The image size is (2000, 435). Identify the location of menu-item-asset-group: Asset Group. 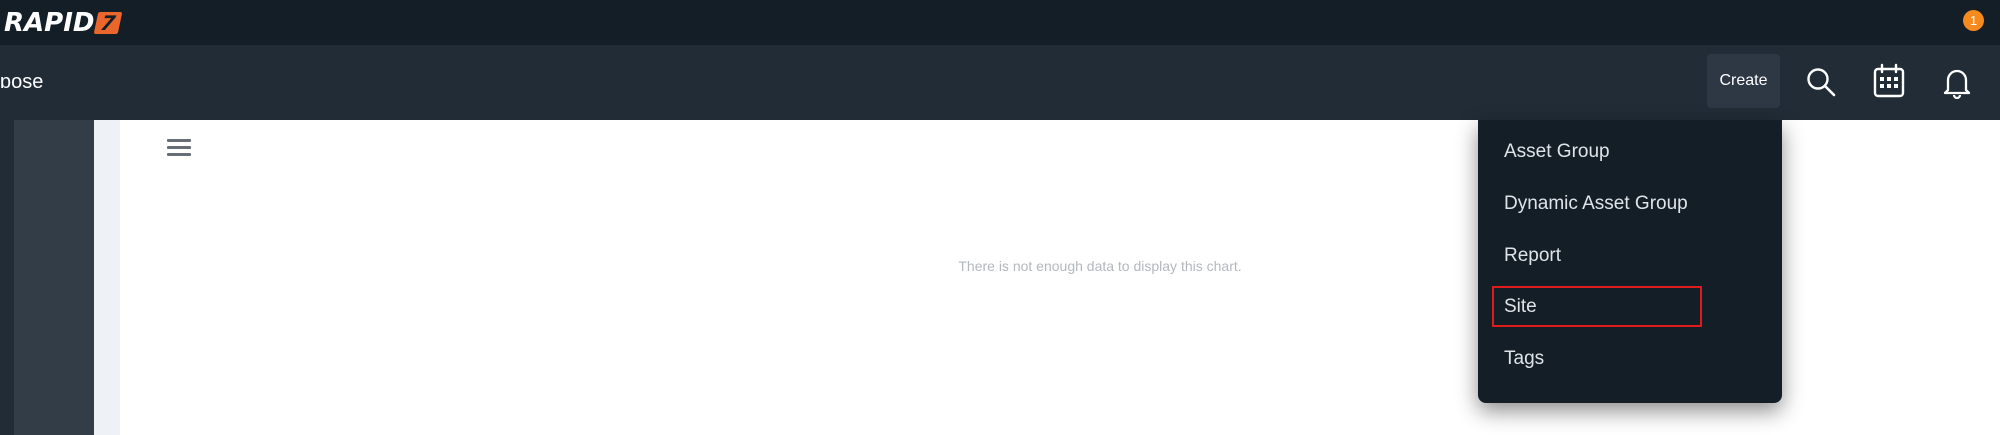
(1557, 152).